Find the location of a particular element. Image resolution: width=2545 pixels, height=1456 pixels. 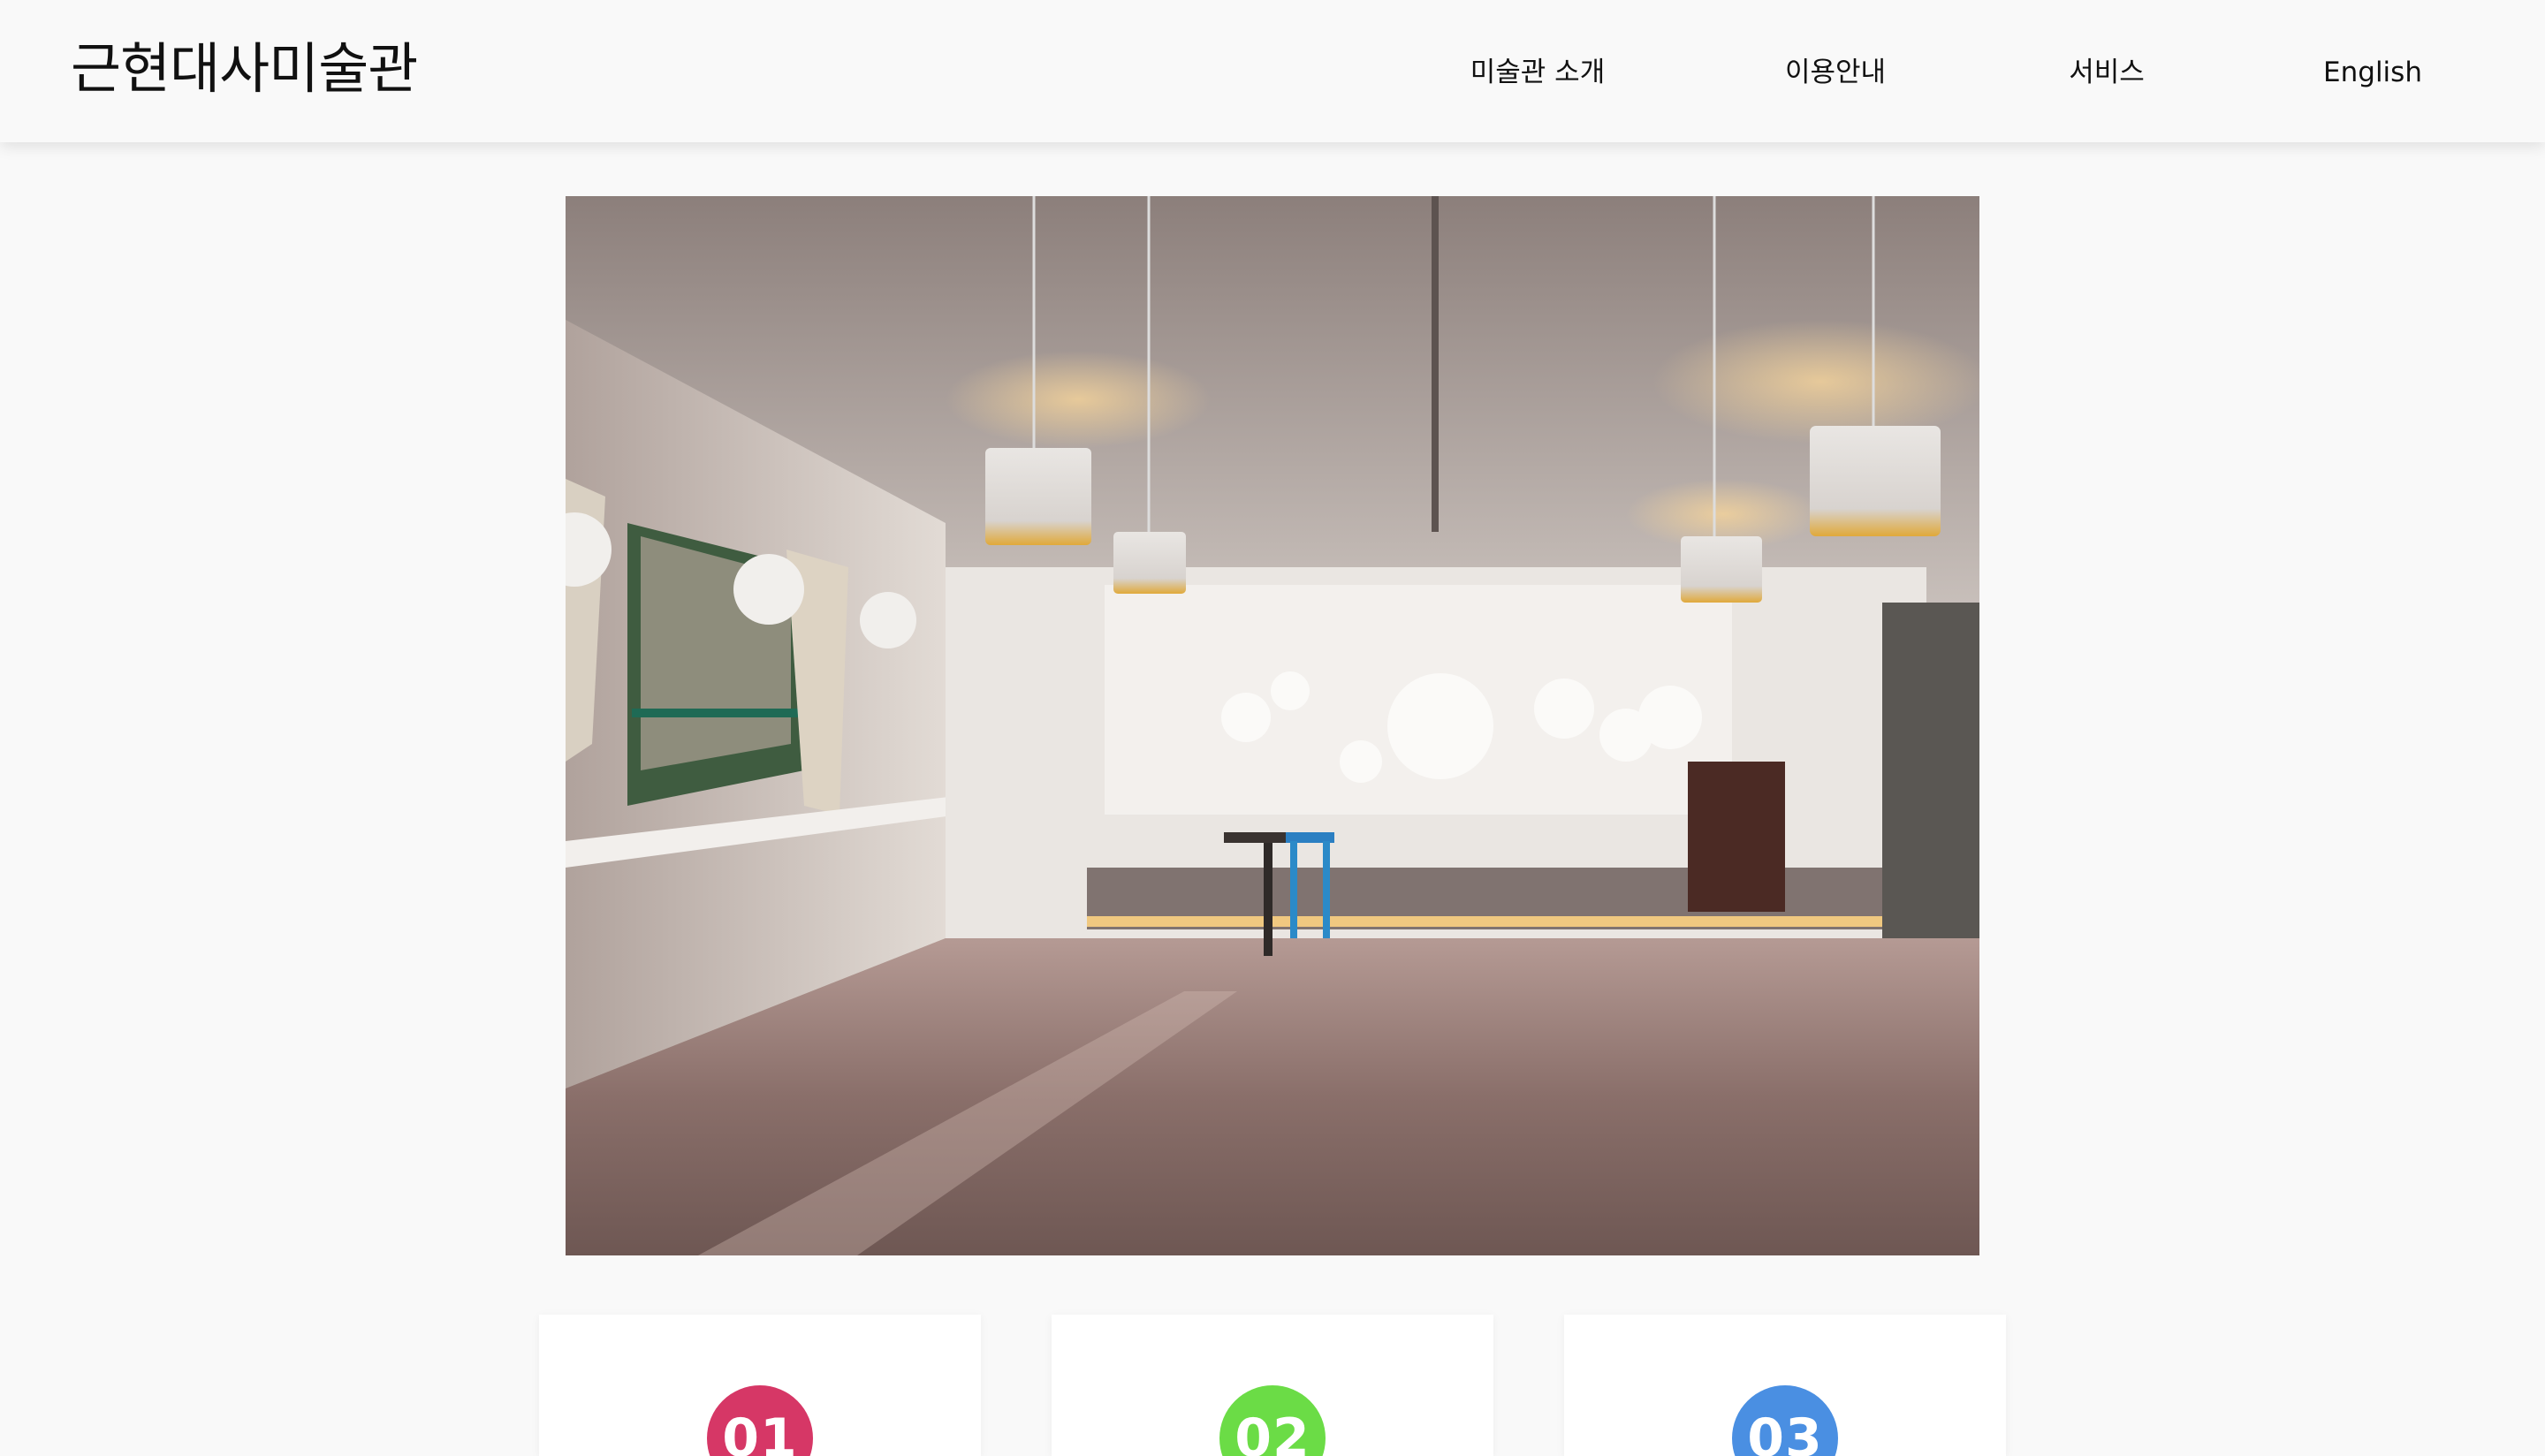

nav-item-about: 미술관 소개 is located at coordinates (1537, 72).